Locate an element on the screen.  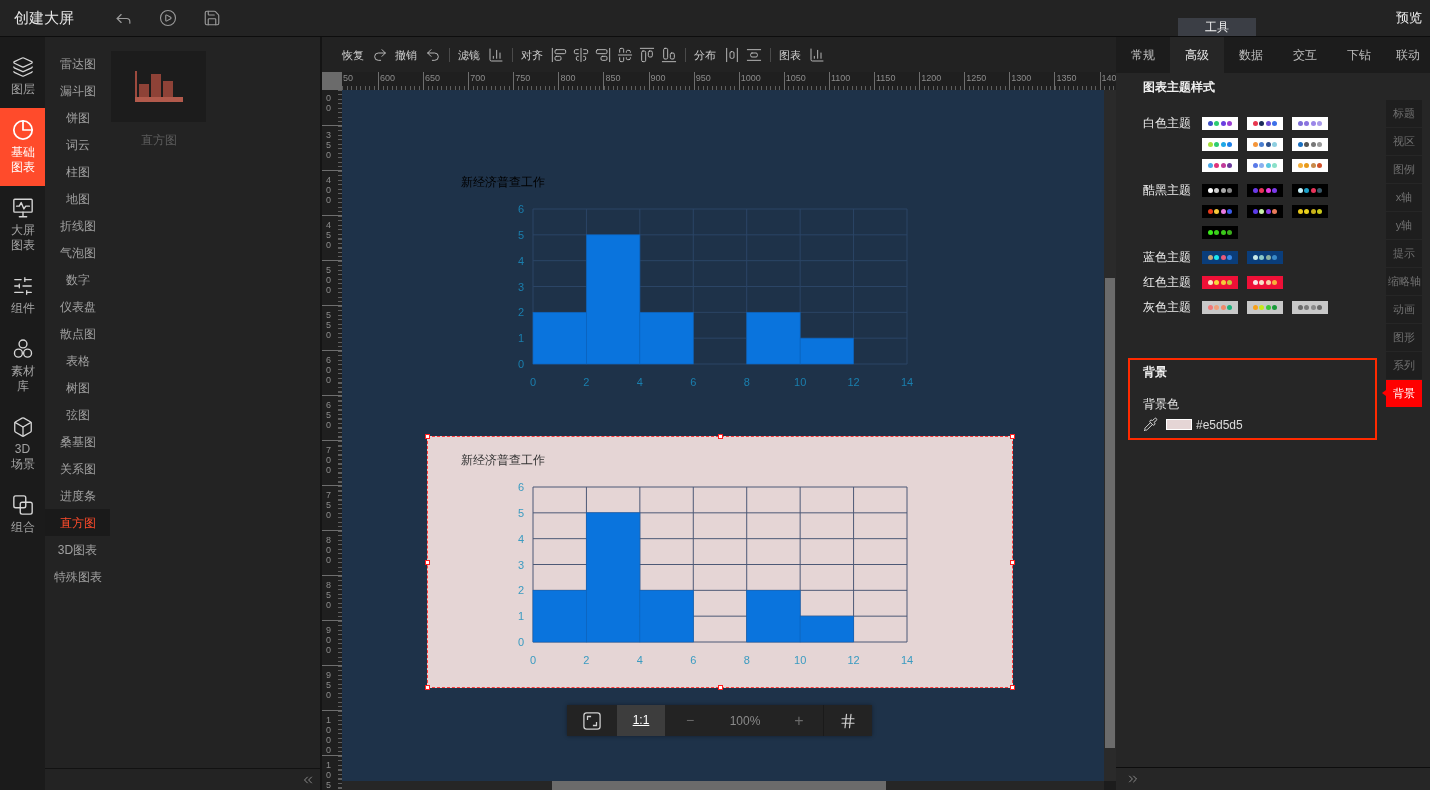
align-right-icon is located at coordinates (603, 54).